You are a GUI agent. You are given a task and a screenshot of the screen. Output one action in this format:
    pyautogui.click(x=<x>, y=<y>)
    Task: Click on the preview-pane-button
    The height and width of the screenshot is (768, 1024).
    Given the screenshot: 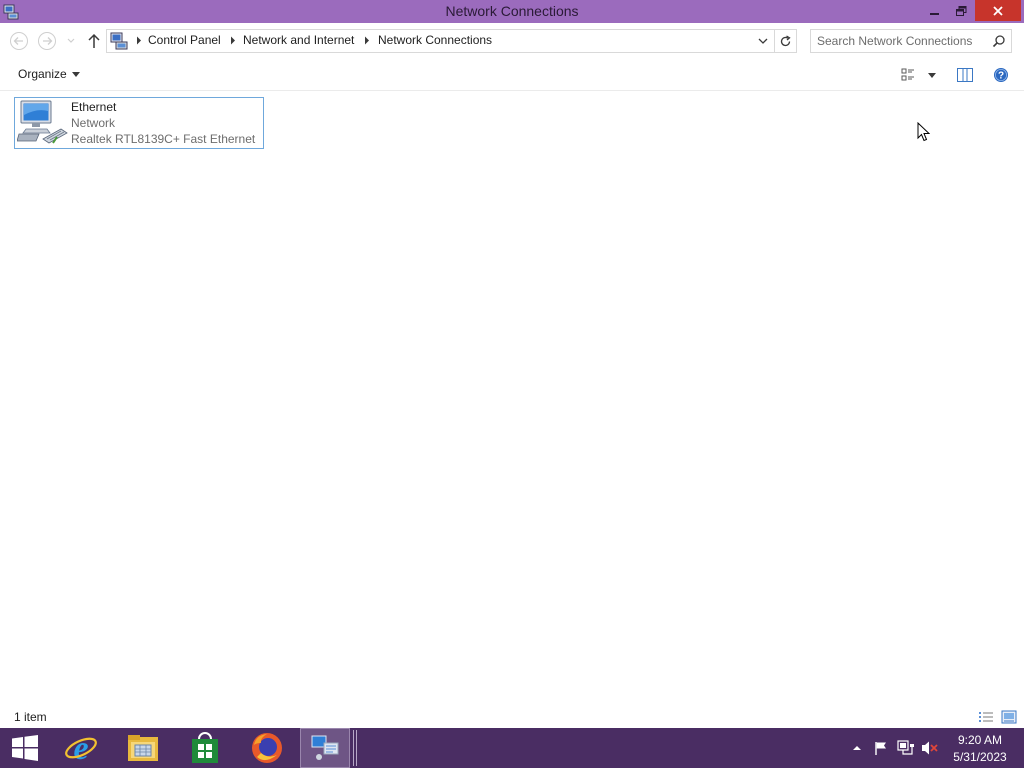 What is the action you would take?
    pyautogui.click(x=965, y=75)
    